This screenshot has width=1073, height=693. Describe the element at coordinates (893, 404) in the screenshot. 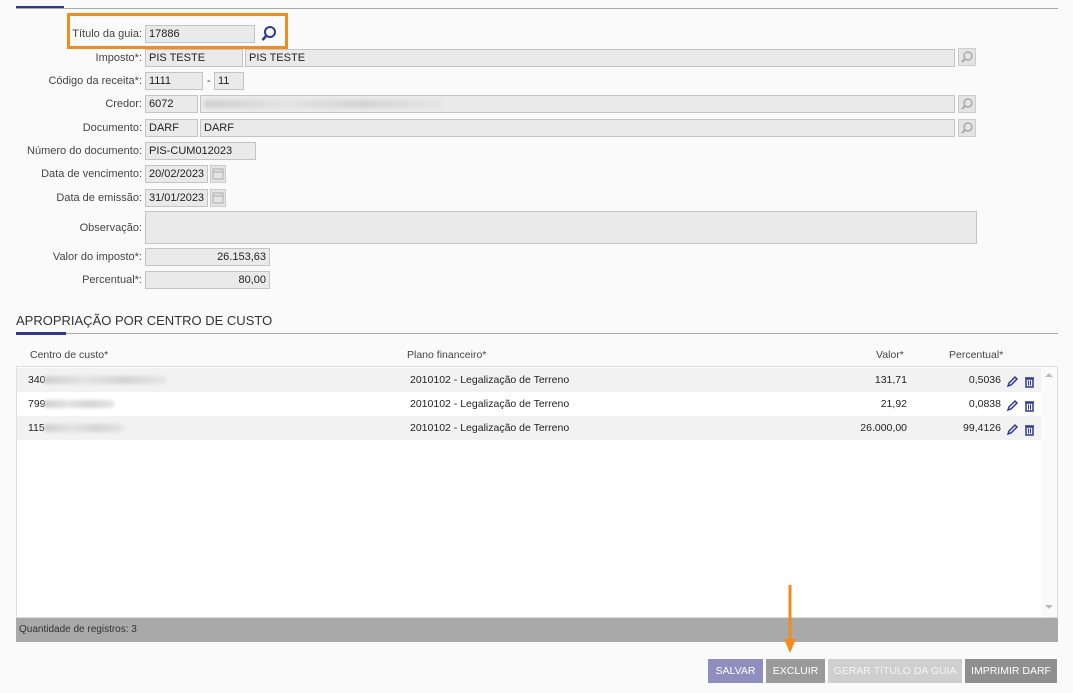

I see `cell-valor: 21,92` at that location.